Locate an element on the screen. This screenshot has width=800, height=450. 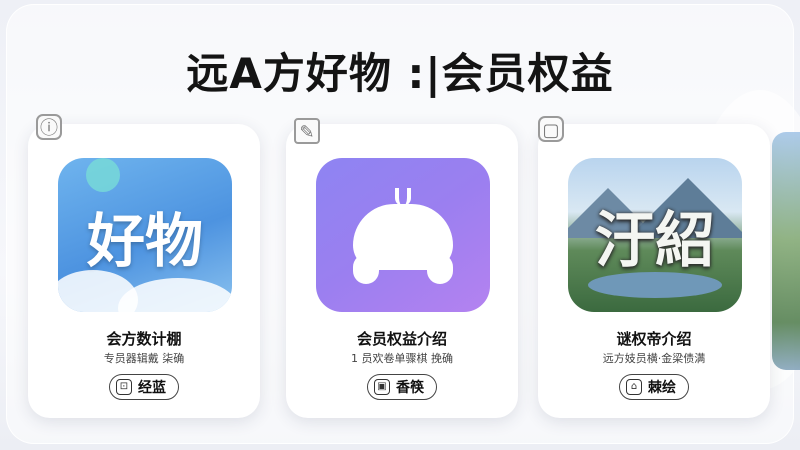
card-action-button: ⌂ 棘绘 is located at coordinates (654, 387).